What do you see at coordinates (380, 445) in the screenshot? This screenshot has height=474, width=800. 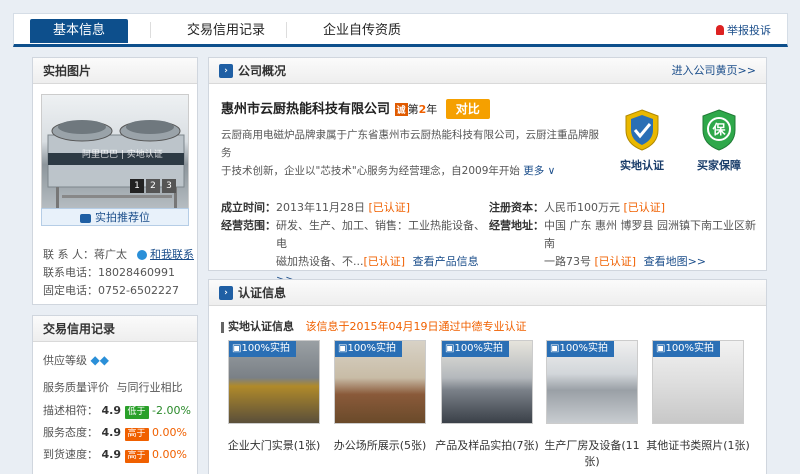 I see `thumb-caption: 办公场所展示(5张)` at bounding box center [380, 445].